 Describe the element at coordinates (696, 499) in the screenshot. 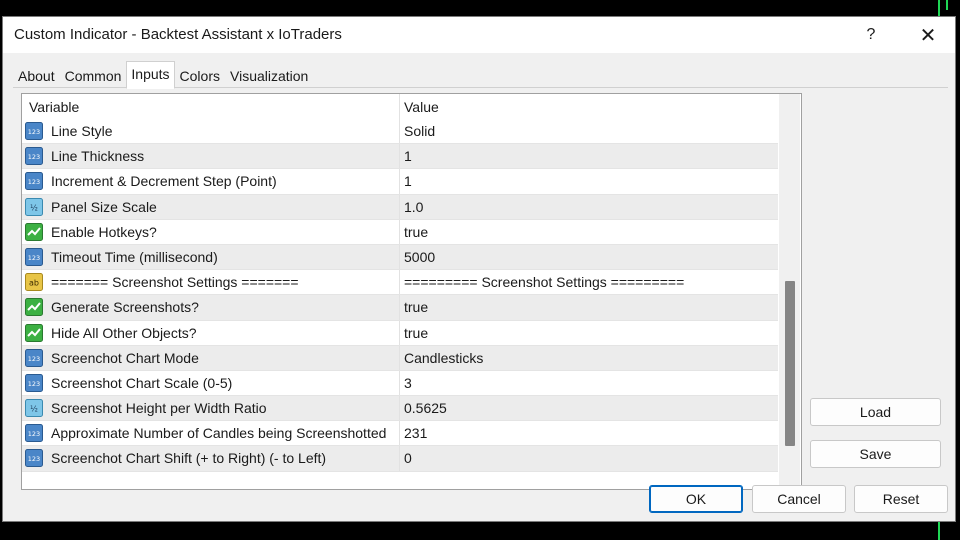

I see `ok-button: OK` at that location.